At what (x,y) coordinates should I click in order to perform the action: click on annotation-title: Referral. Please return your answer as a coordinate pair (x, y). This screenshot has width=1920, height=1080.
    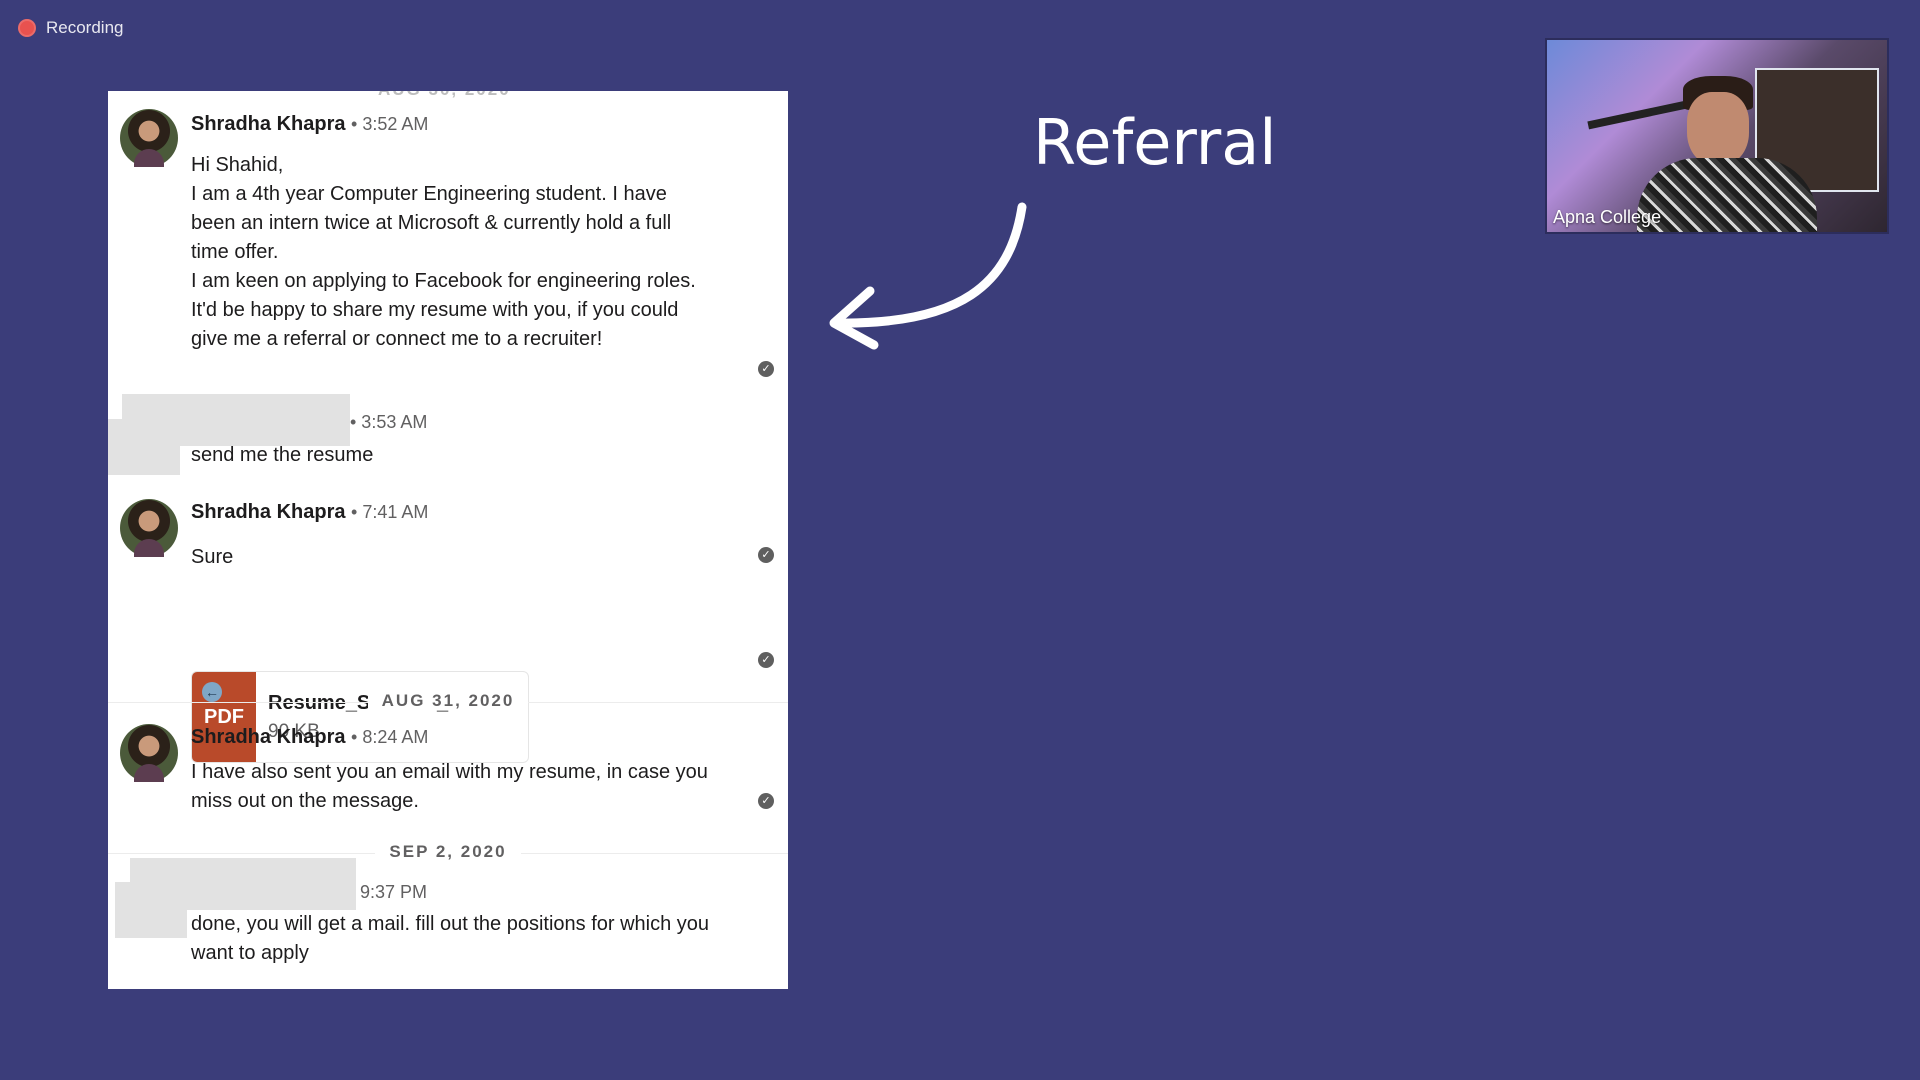
    Looking at the image, I should click on (1155, 142).